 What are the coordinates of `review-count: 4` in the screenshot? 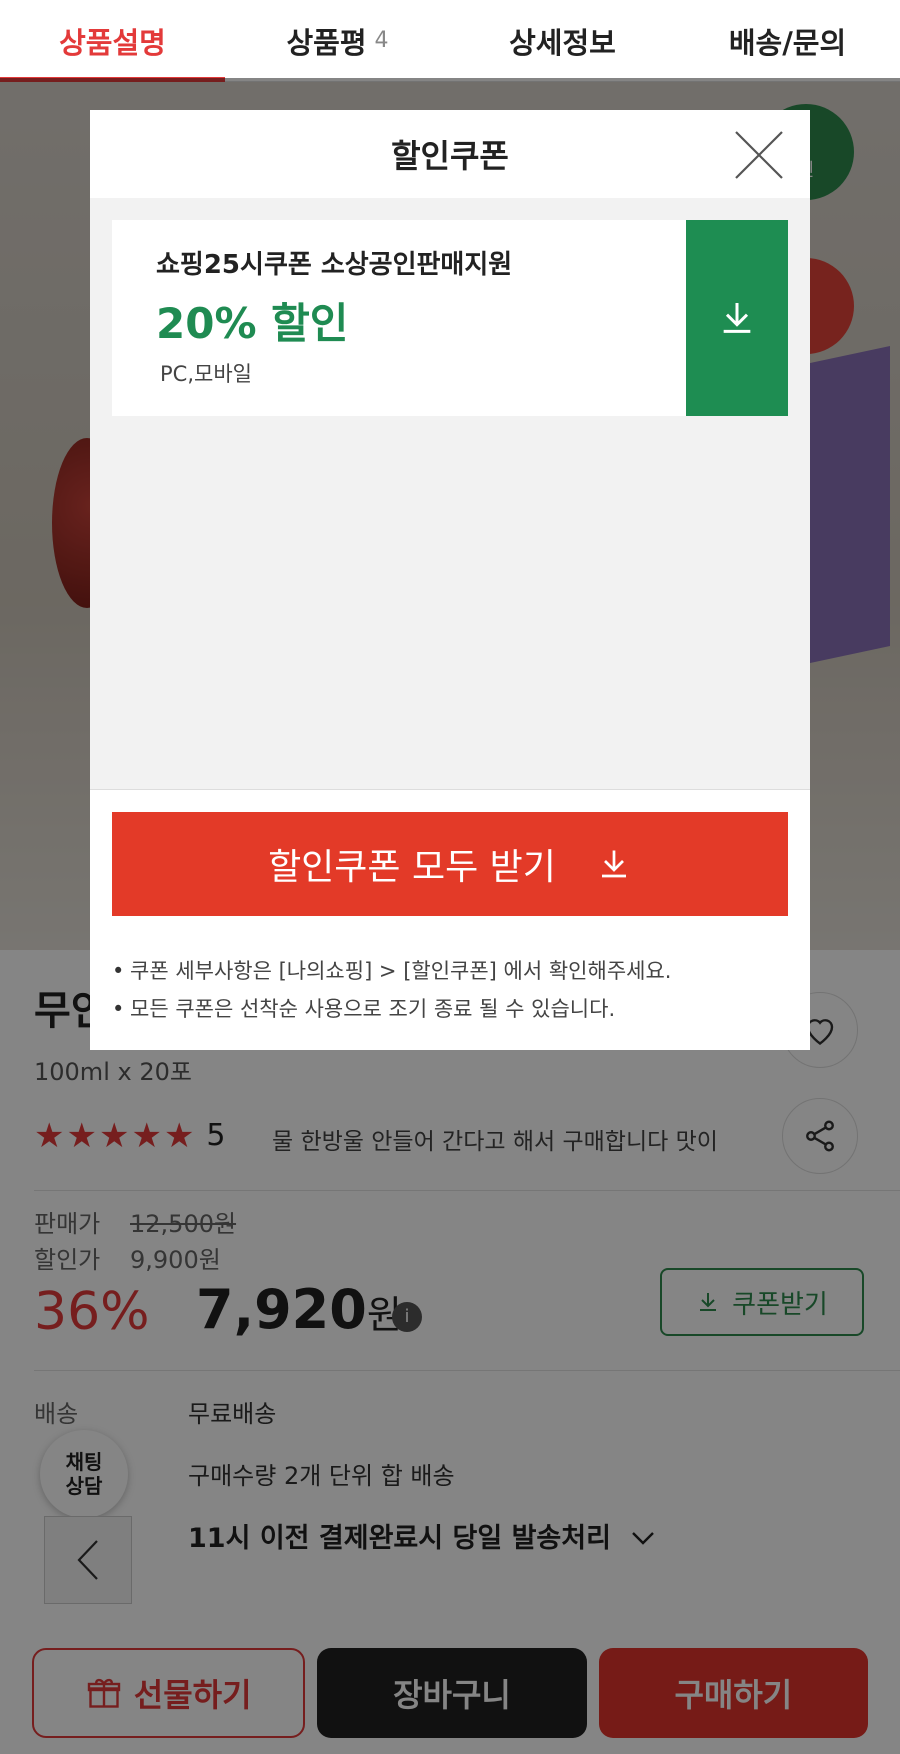 It's located at (381, 40).